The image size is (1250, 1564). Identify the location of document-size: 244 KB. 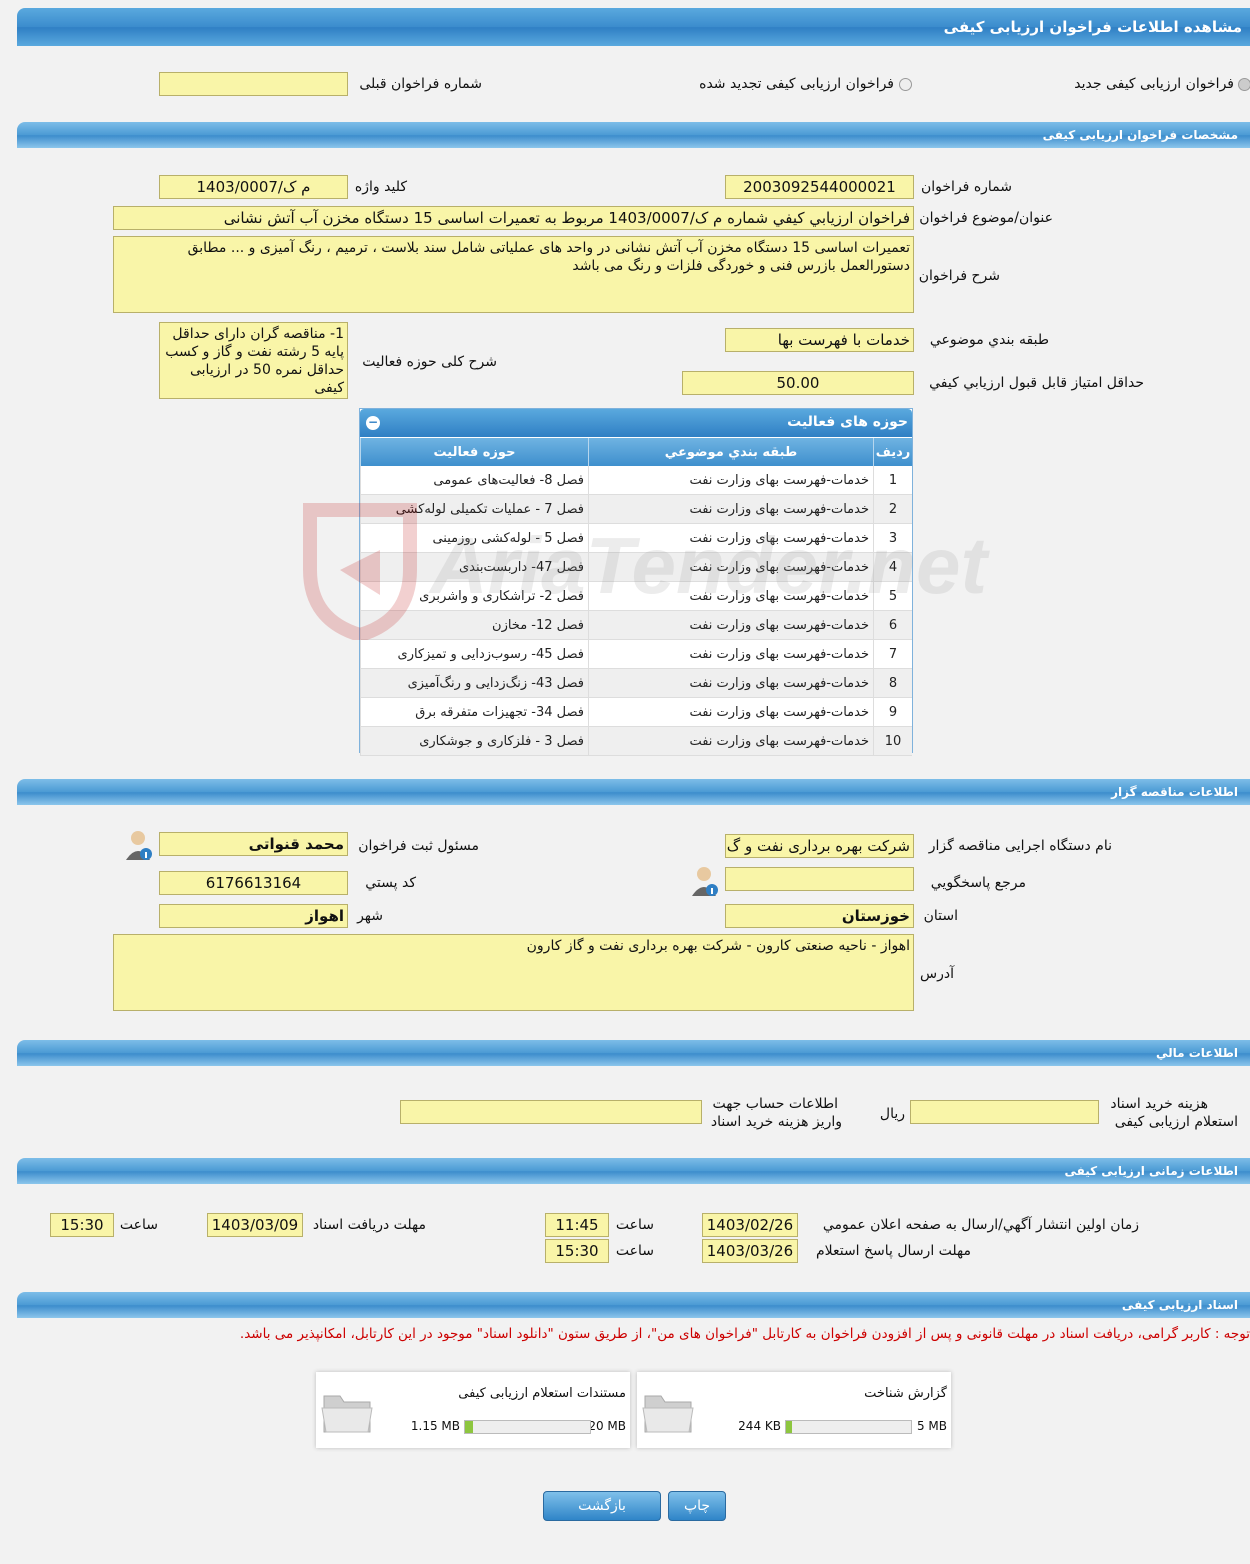
(759, 1426).